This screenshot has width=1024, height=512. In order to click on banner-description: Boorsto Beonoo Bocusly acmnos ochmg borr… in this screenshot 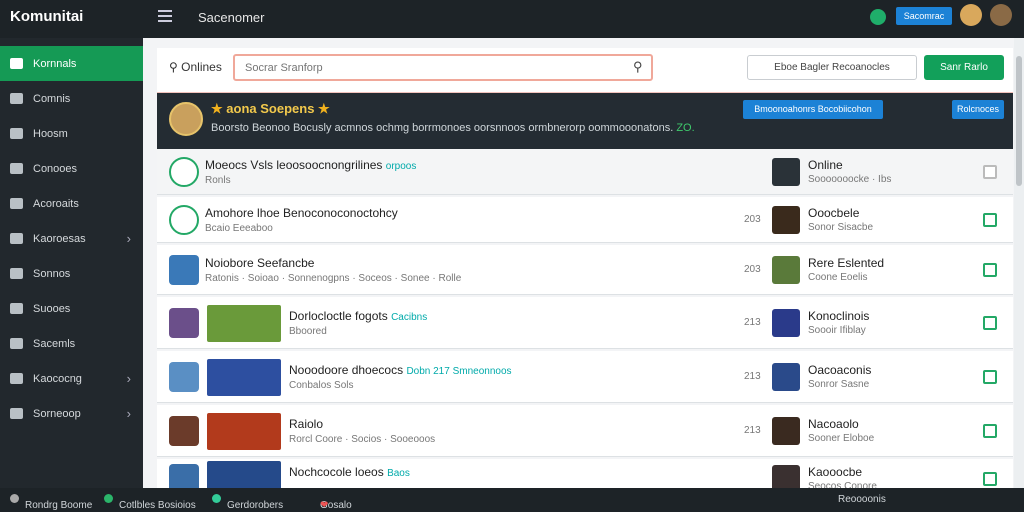, I will do `click(453, 128)`.